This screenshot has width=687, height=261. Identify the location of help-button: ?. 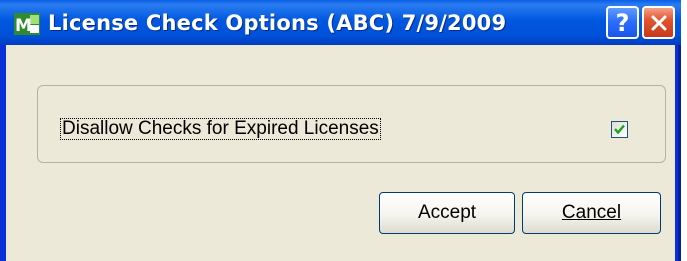
(622, 22).